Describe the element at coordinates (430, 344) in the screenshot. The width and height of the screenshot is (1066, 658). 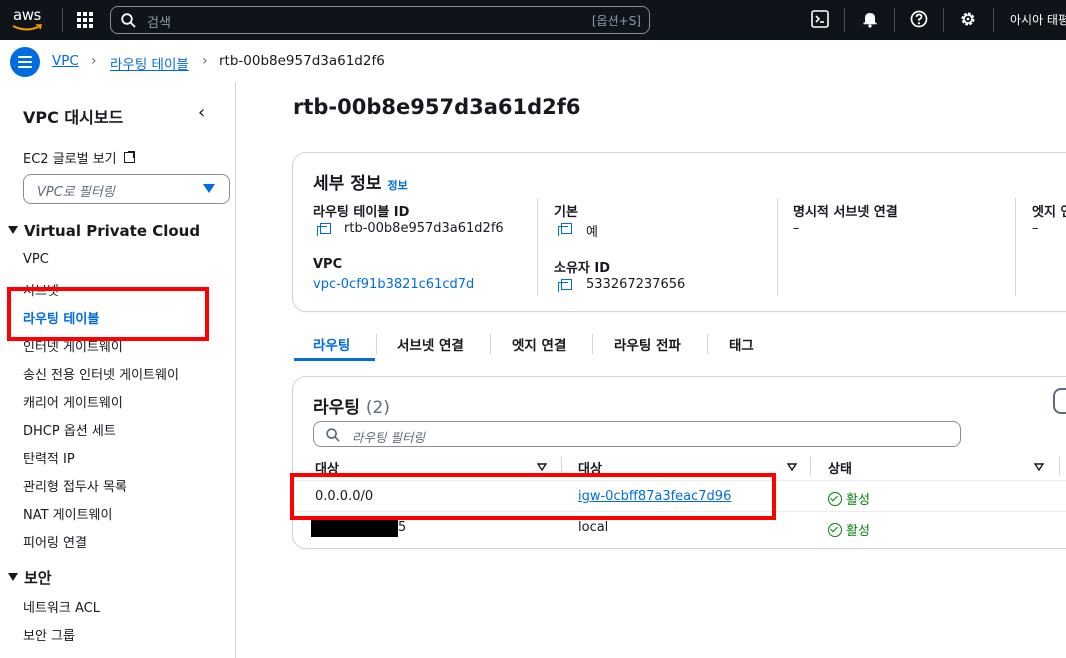
I see `tab-subnet-associations: 서브넷 연결` at that location.